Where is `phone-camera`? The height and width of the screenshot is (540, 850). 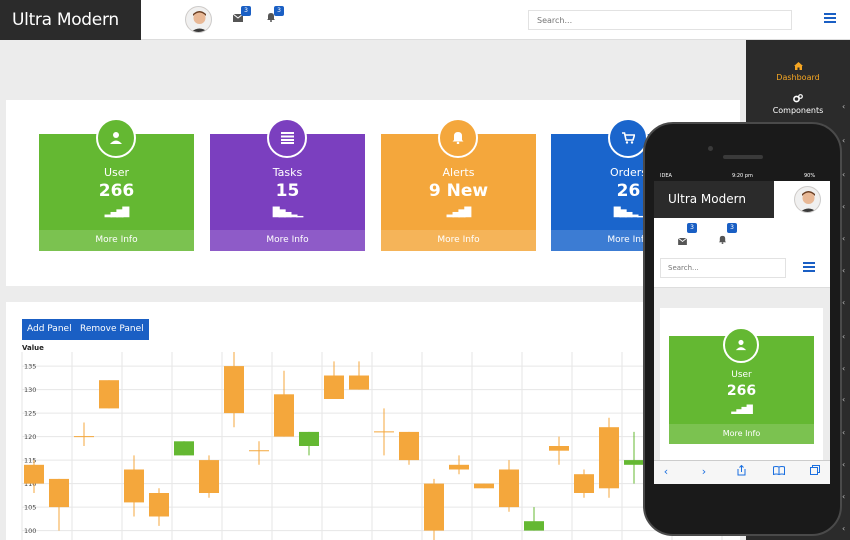 phone-camera is located at coordinates (710, 148).